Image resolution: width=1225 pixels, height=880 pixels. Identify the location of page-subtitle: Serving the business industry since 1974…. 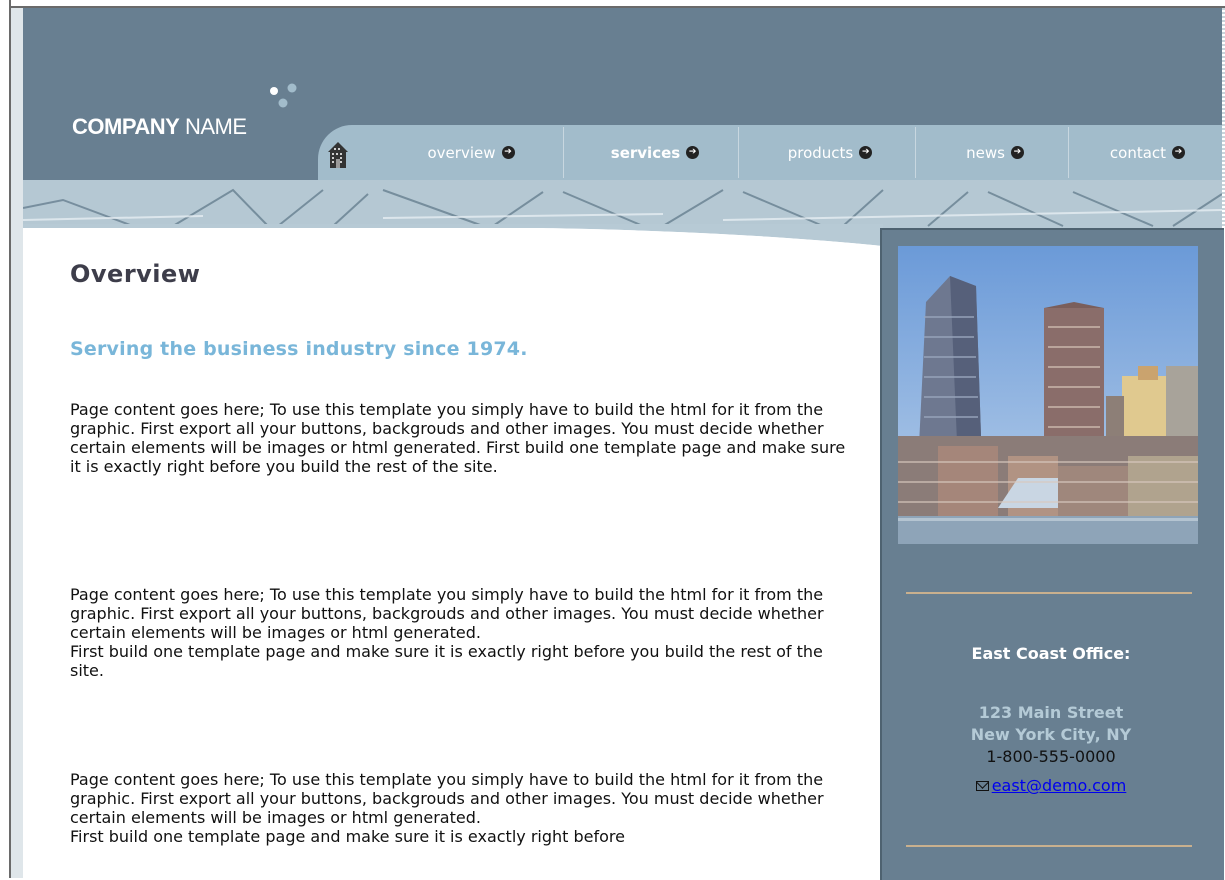
(299, 349).